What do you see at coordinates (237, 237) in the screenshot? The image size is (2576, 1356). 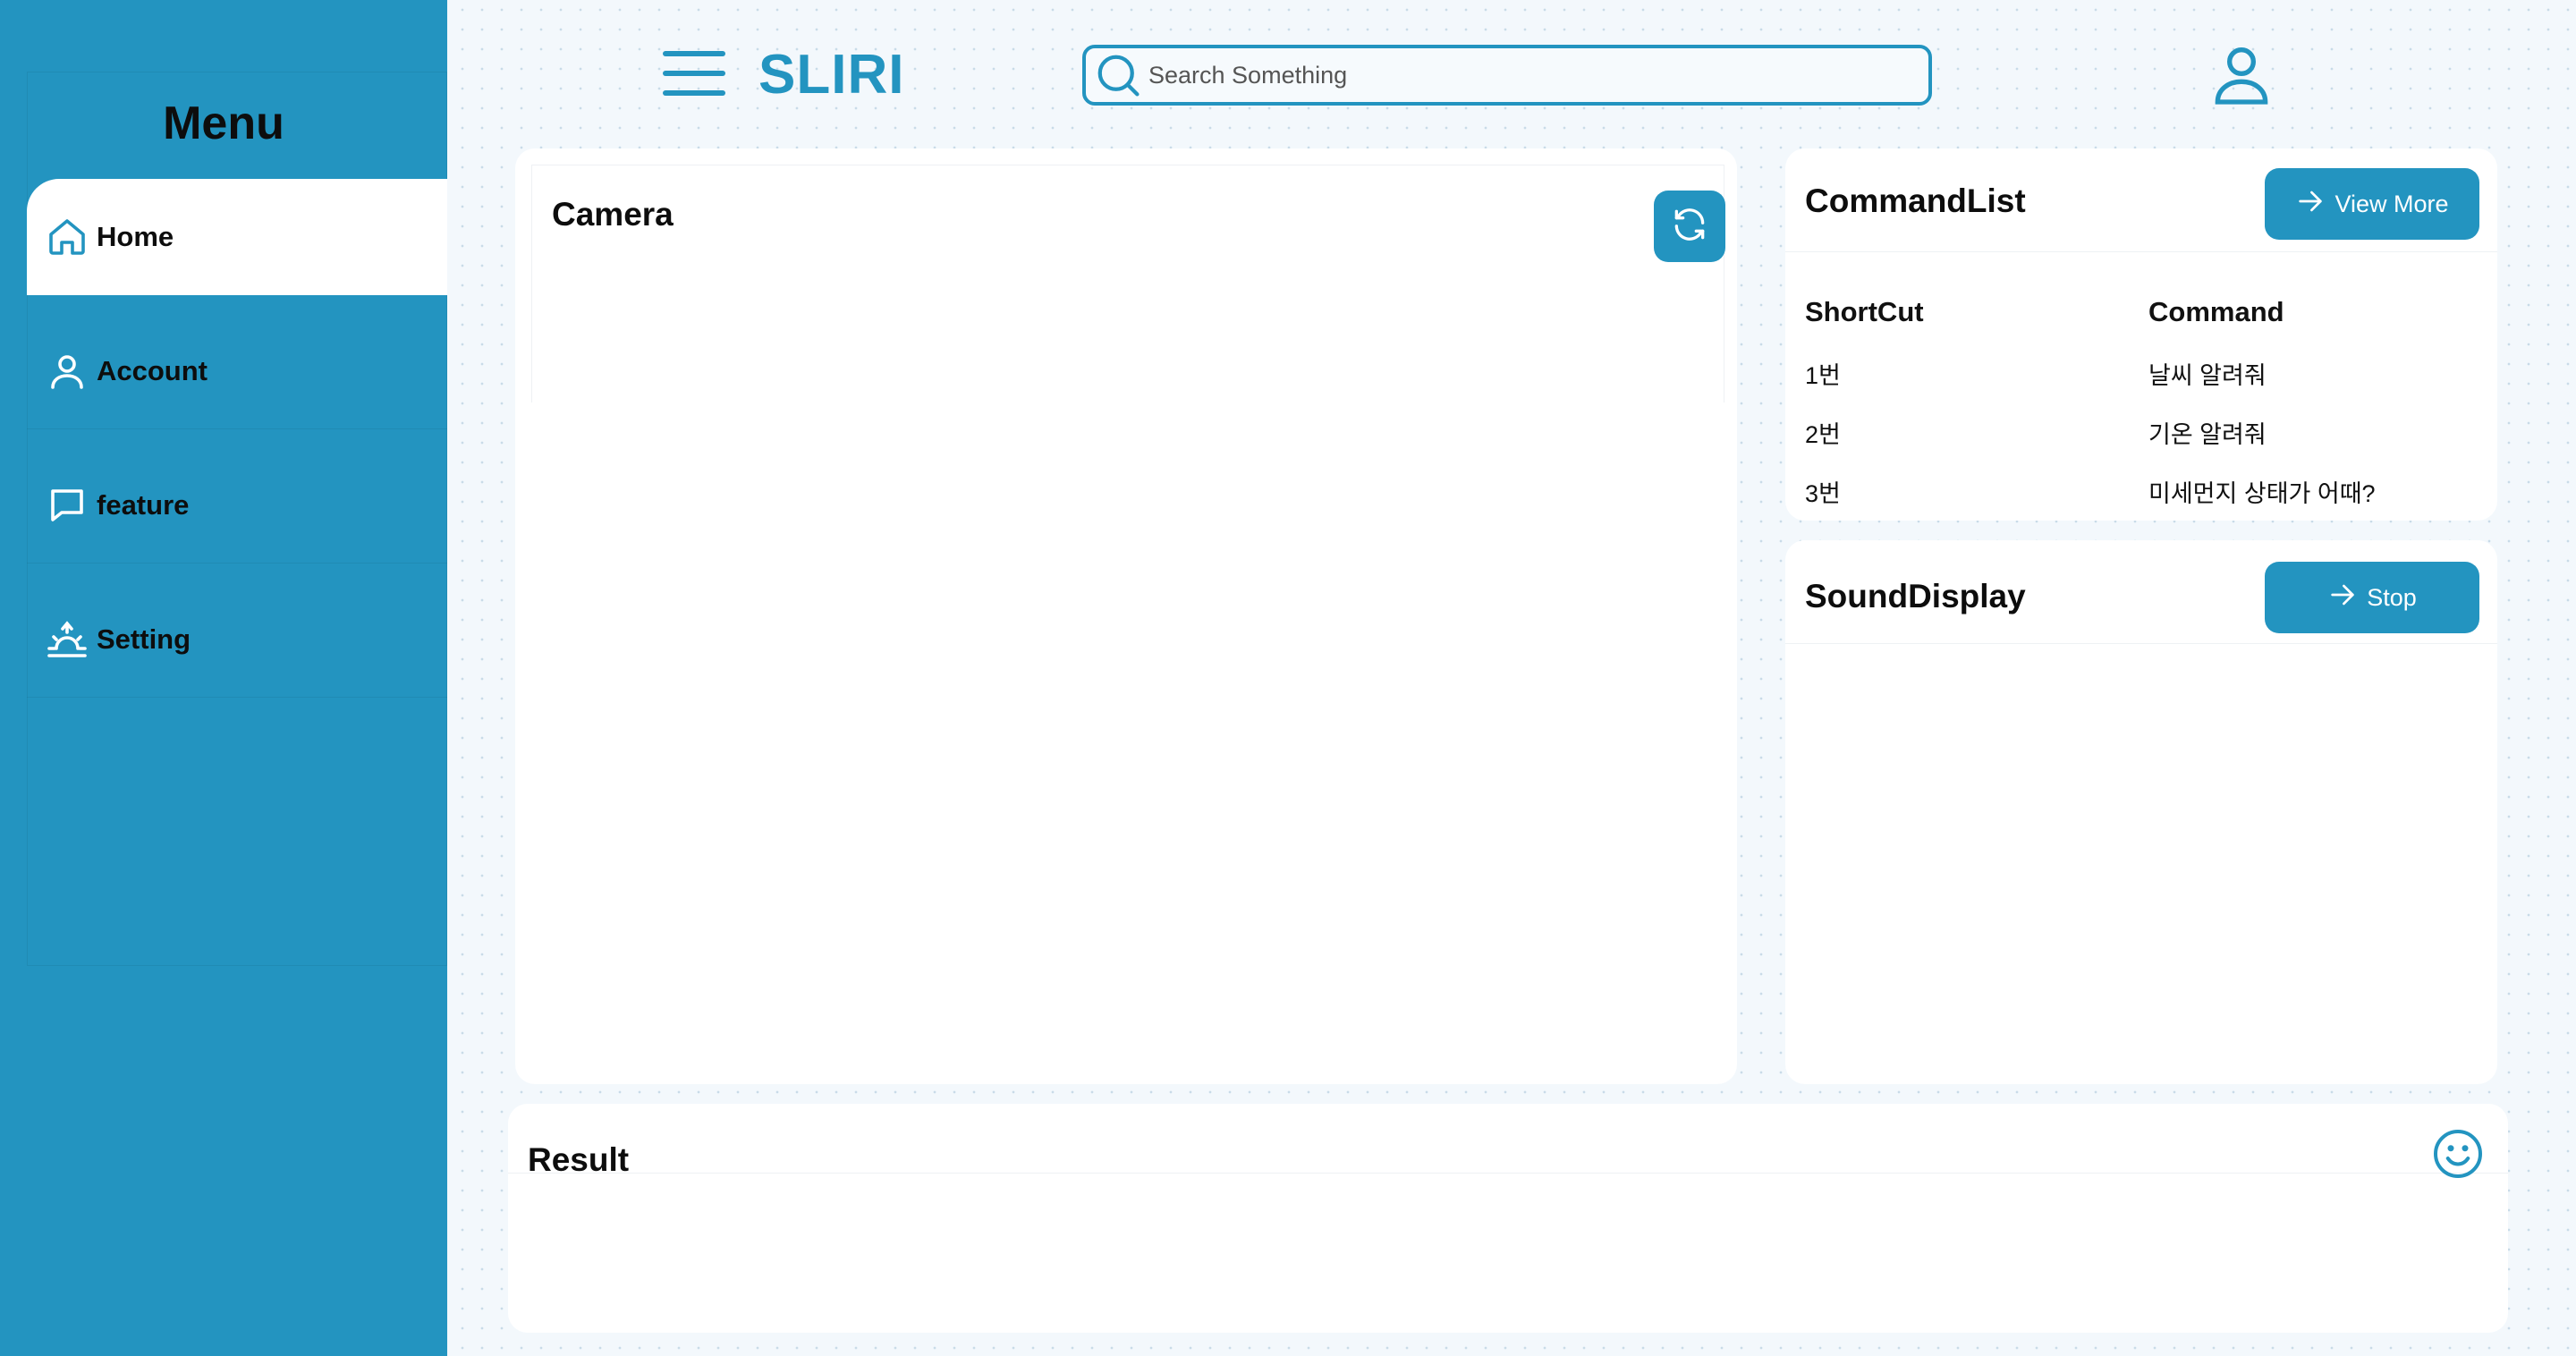 I see `sidebar-item-home: Home` at bounding box center [237, 237].